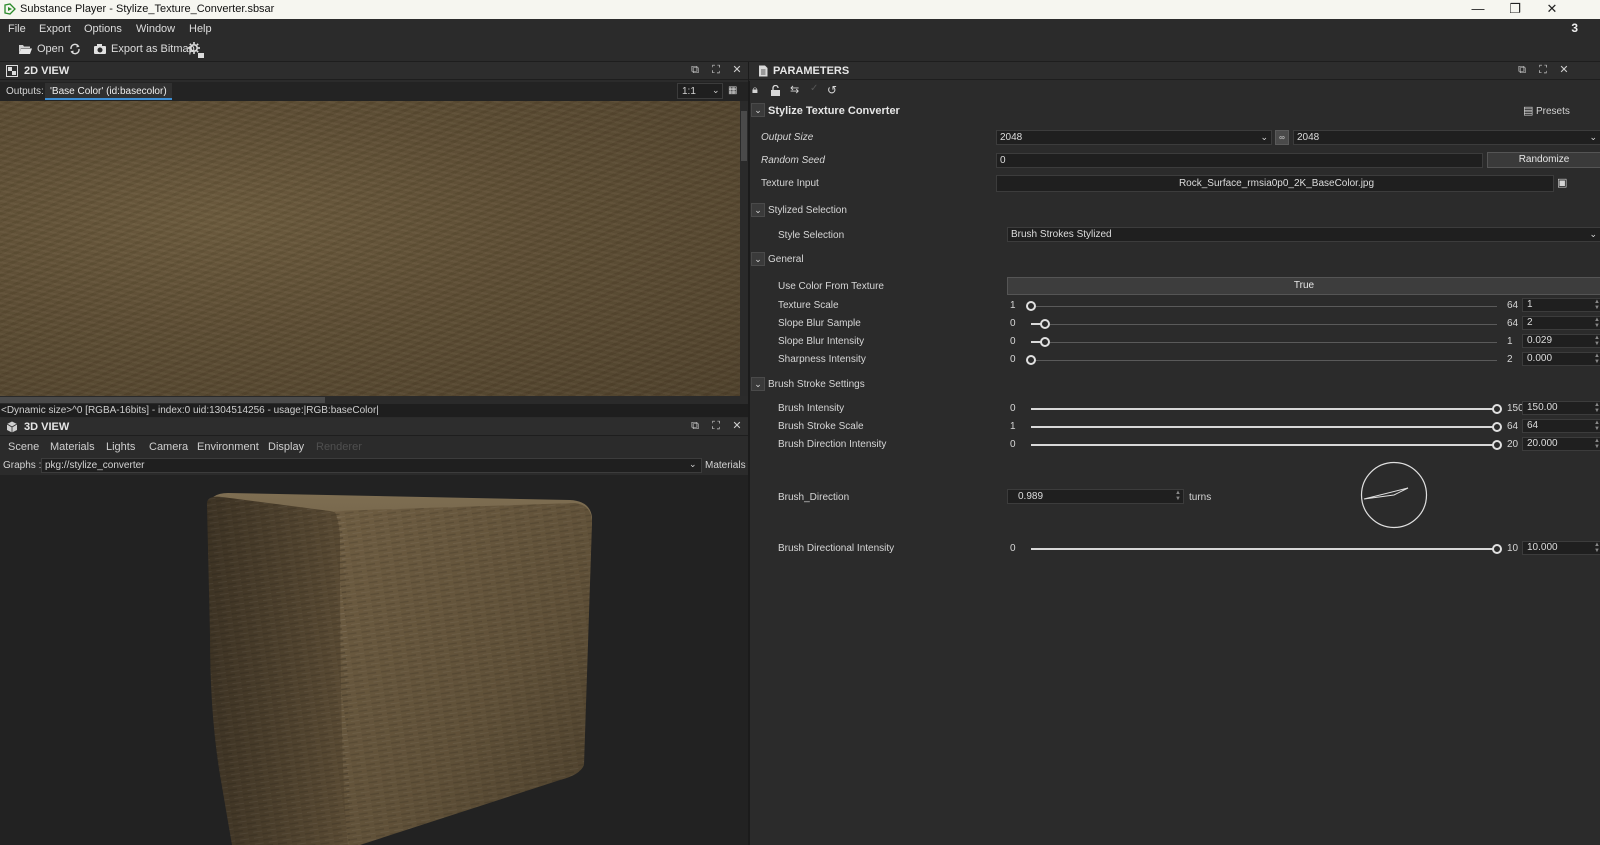 The height and width of the screenshot is (845, 1600). What do you see at coordinates (47, 71) in the screenshot?
I see `view2d-title: 2D VIEW` at bounding box center [47, 71].